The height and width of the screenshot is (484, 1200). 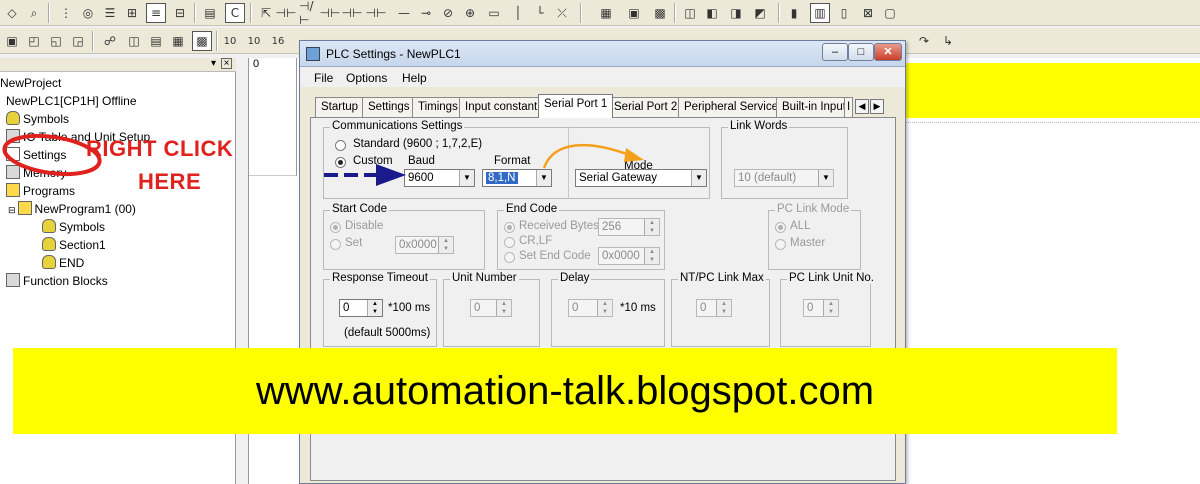 What do you see at coordinates (760, 13) in the screenshot?
I see `force-cancel-icon: ◩` at bounding box center [760, 13].